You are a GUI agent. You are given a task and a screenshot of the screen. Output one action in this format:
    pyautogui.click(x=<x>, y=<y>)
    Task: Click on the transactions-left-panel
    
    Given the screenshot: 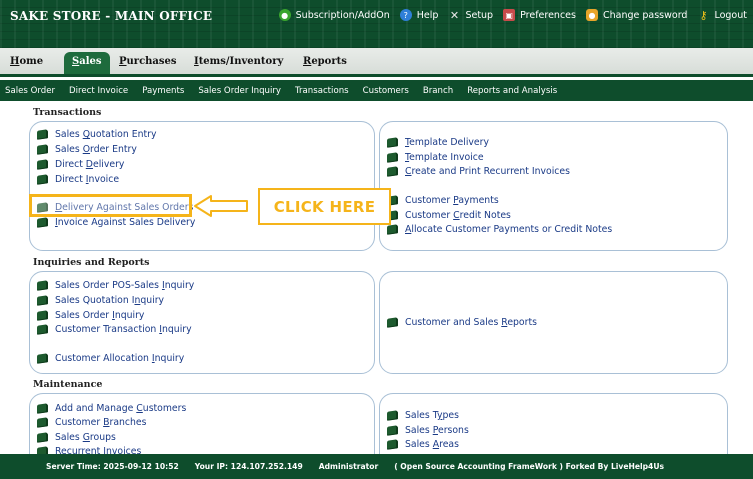 What is the action you would take?
    pyautogui.click(x=202, y=186)
    